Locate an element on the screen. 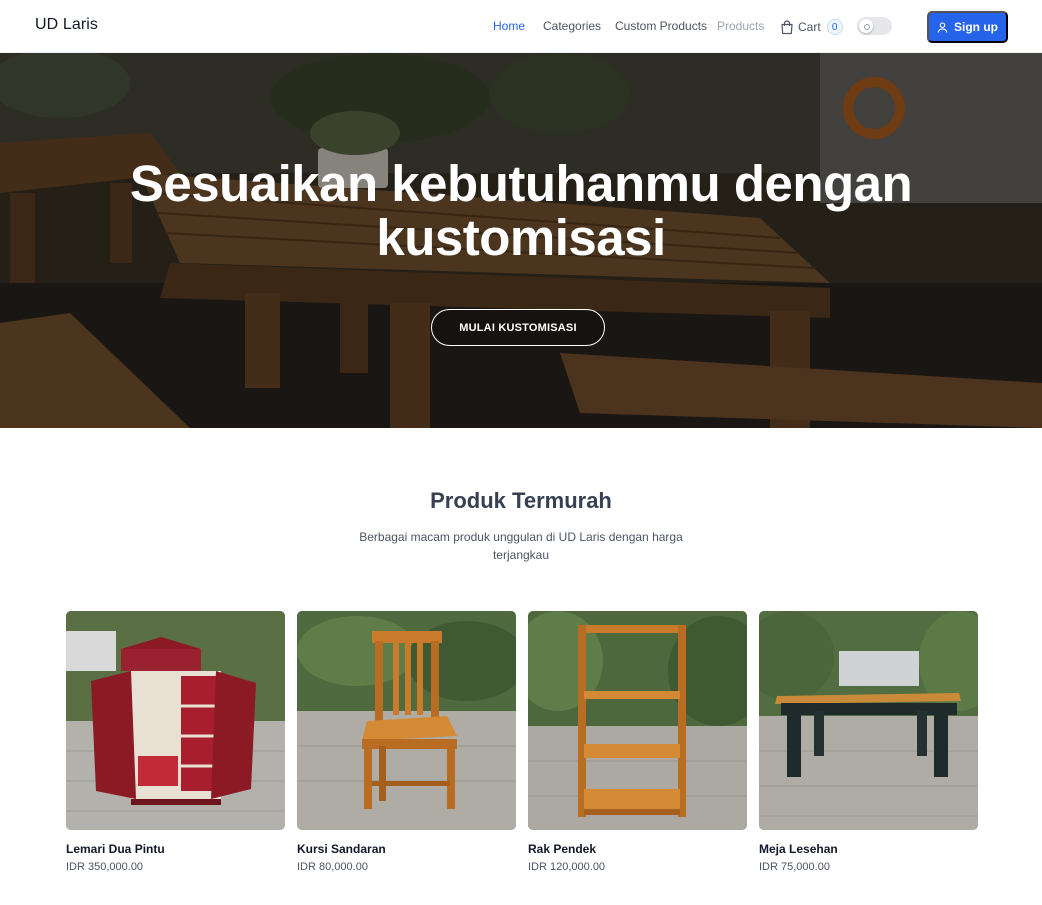  product-price: IDR 75,000.00 is located at coordinates (794, 867).